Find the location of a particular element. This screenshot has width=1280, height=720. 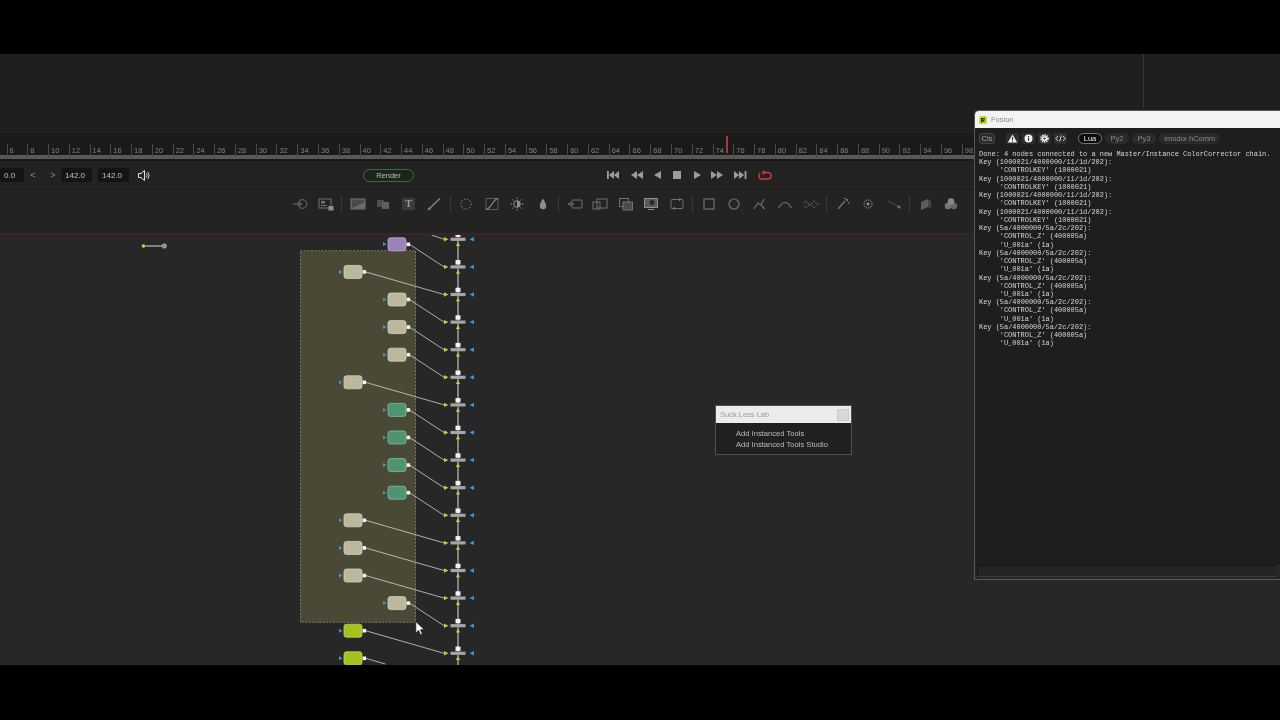

start-time-field: 0.0 is located at coordinates (12, 175).